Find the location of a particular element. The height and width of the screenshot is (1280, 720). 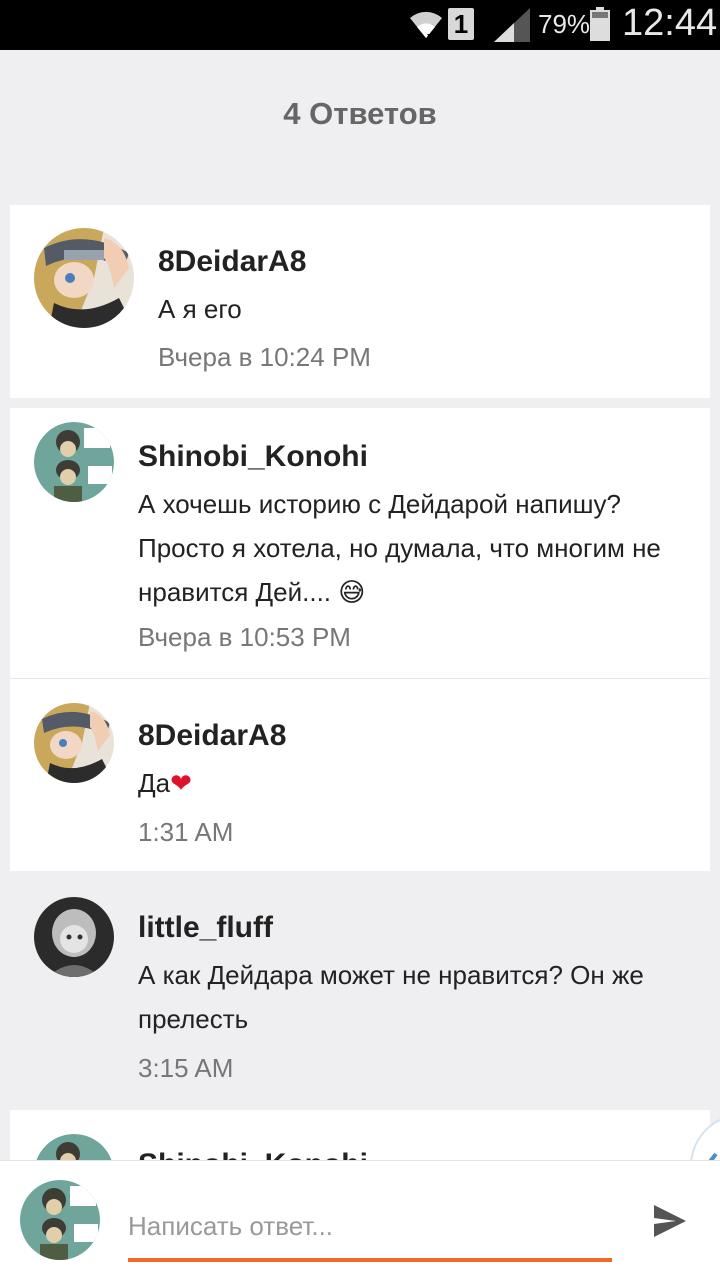

comment-text: Да❤ is located at coordinates (165, 783).